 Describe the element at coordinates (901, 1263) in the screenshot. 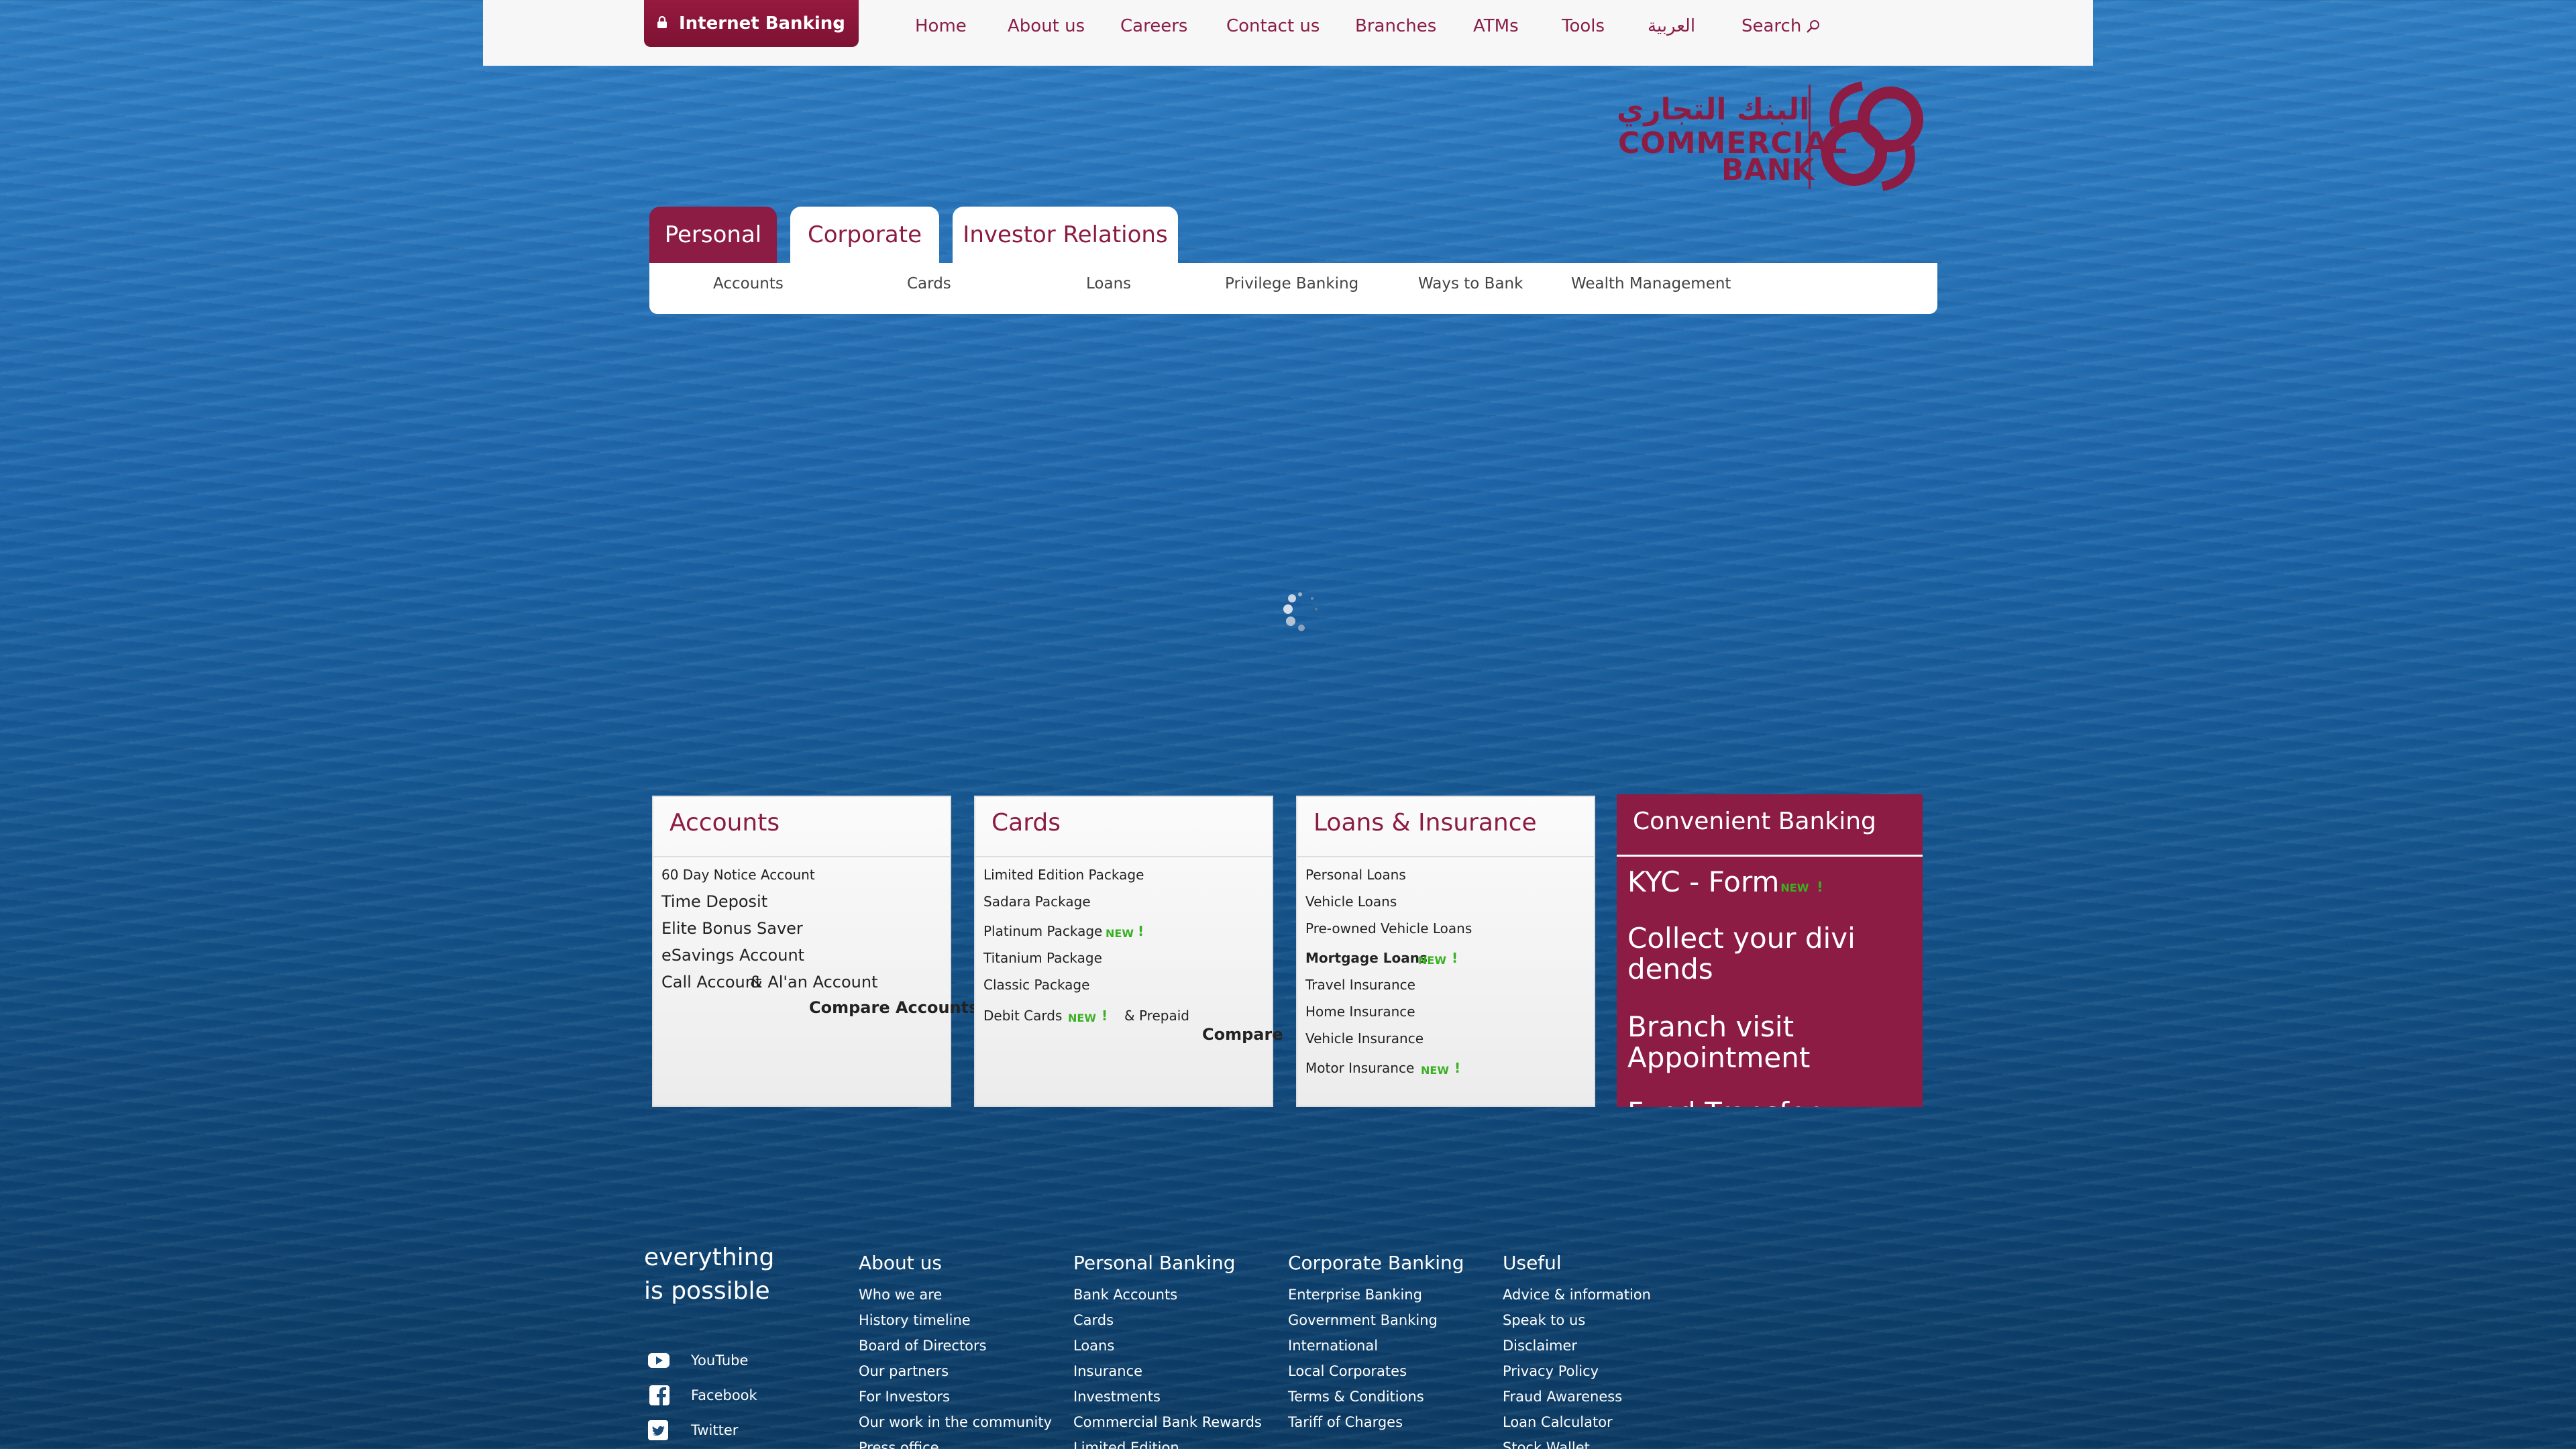

I see `footer-about-title: About us` at that location.